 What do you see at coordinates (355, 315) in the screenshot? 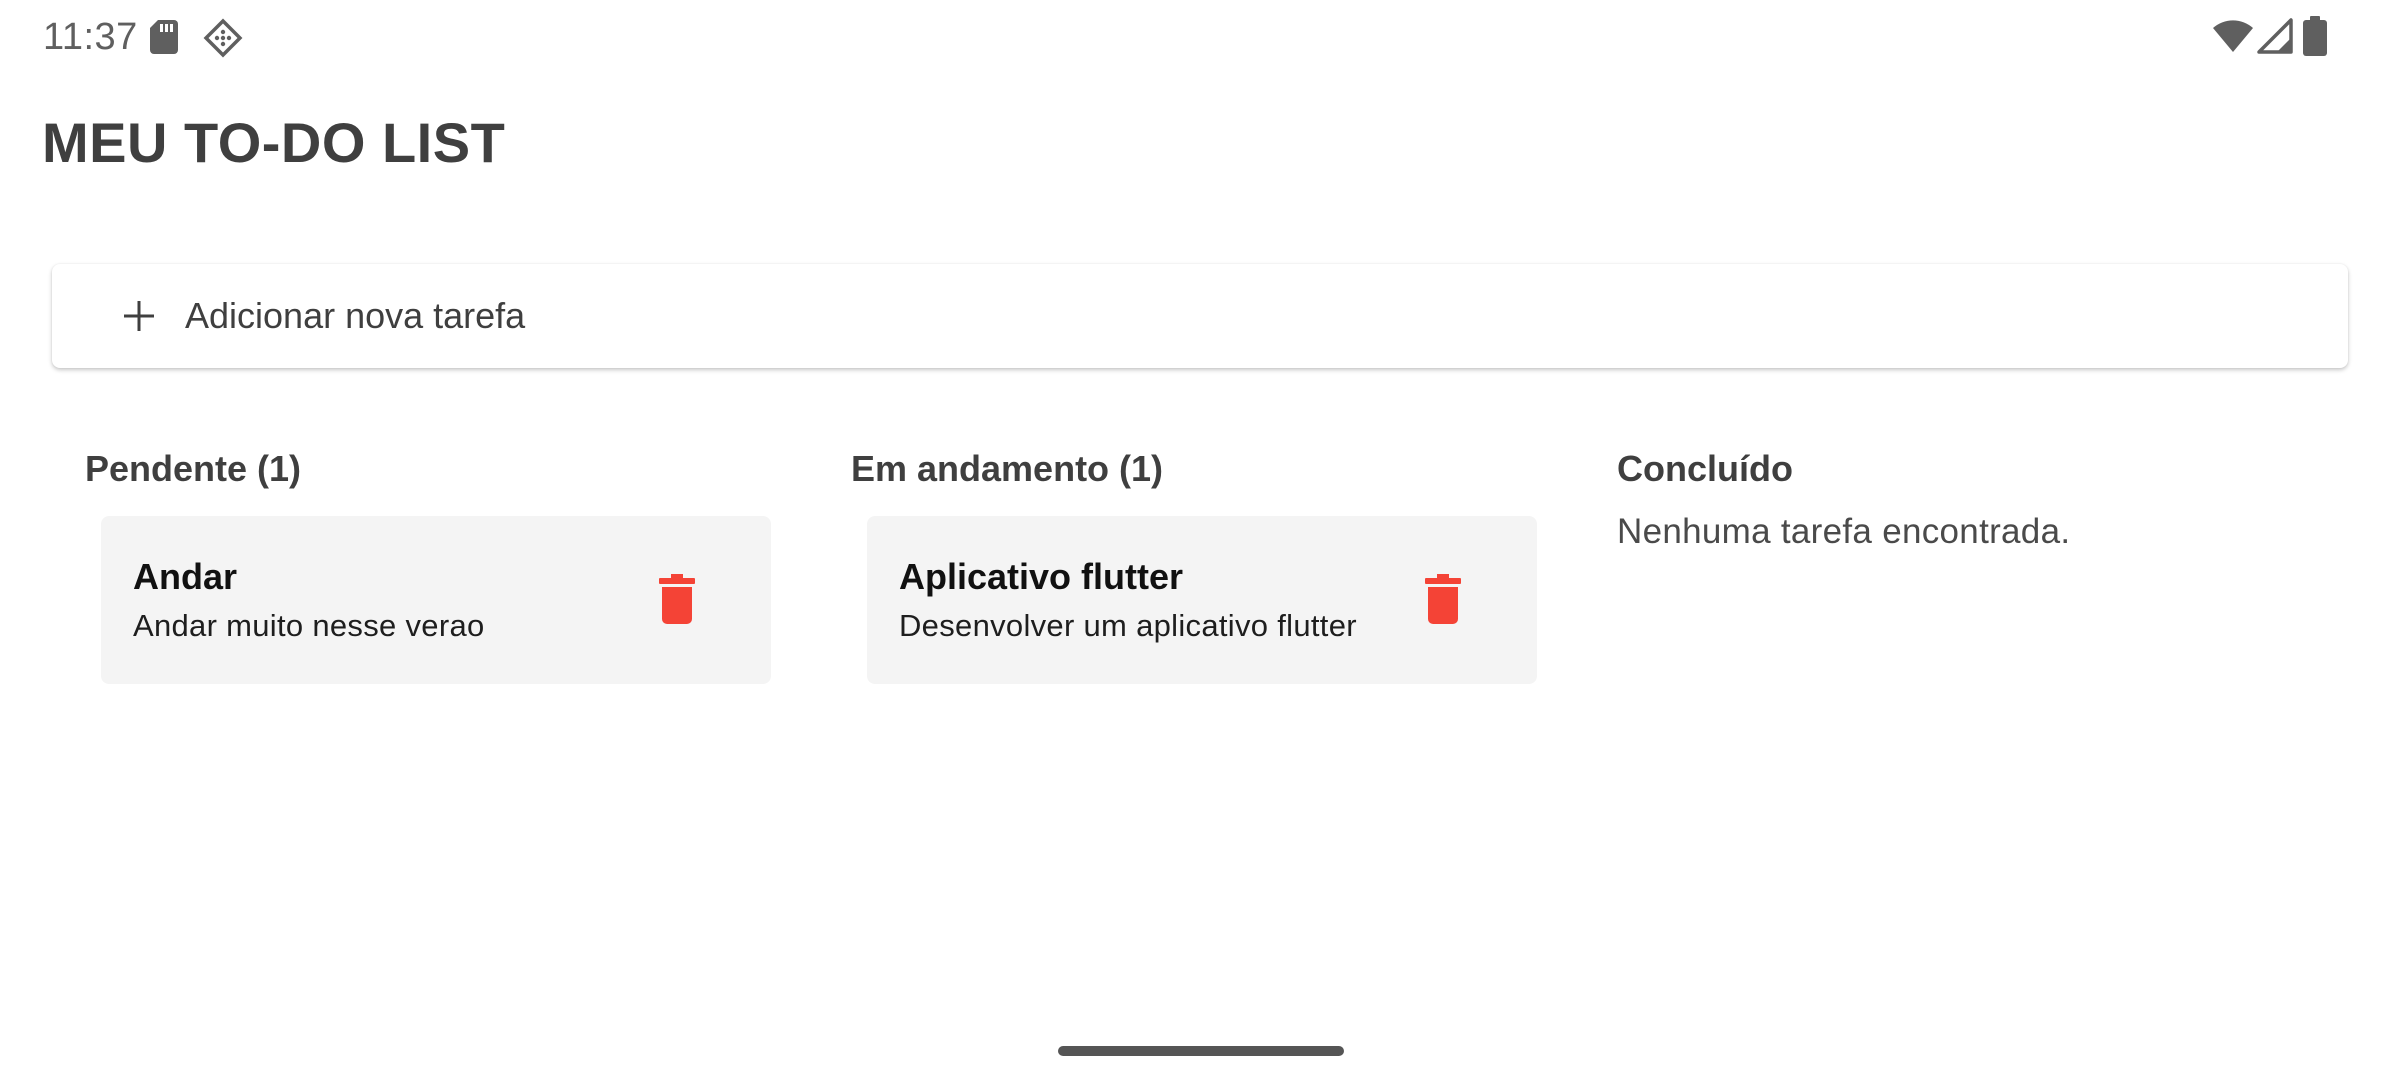
I see `add-task-label: Adicionar nova tarefa` at bounding box center [355, 315].